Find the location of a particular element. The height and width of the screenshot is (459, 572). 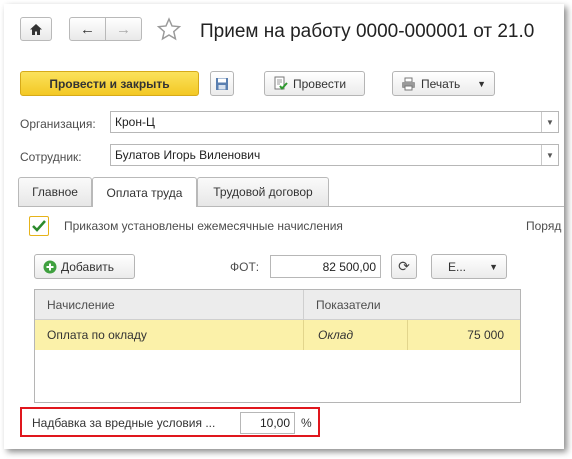

tab-payment-label: Оплата труда is located at coordinates (144, 192).